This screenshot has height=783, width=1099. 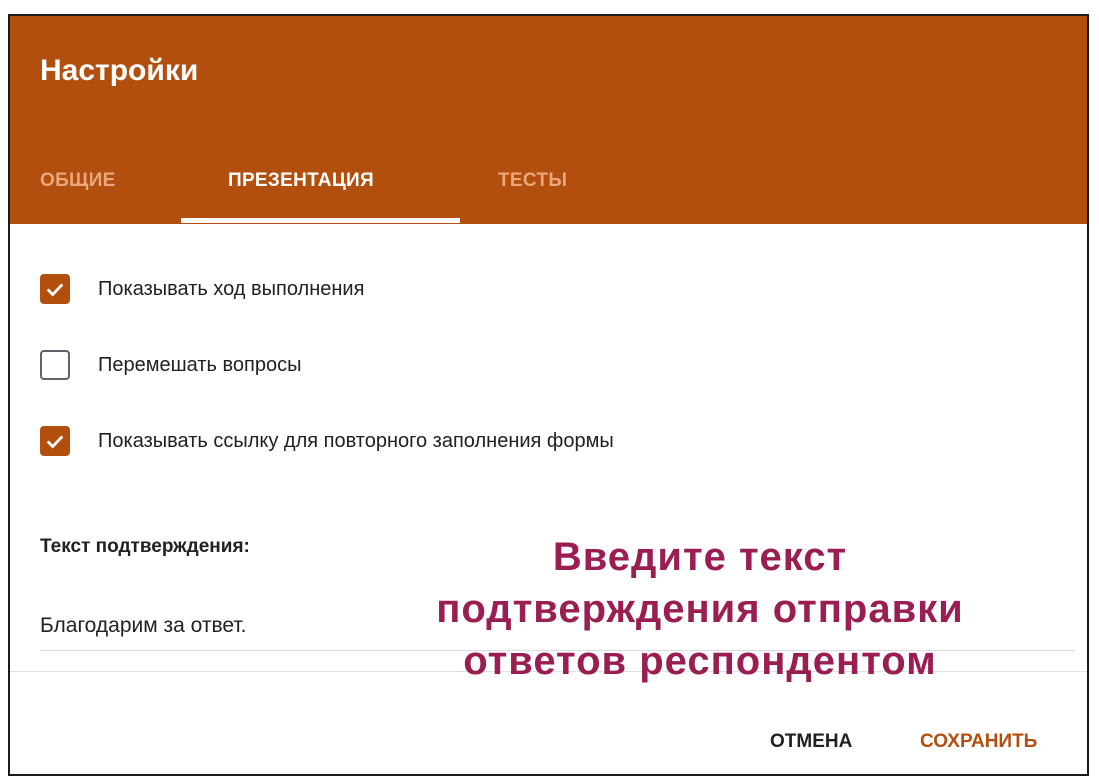 What do you see at coordinates (119, 70) in the screenshot?
I see `dialog-title: Настройки` at bounding box center [119, 70].